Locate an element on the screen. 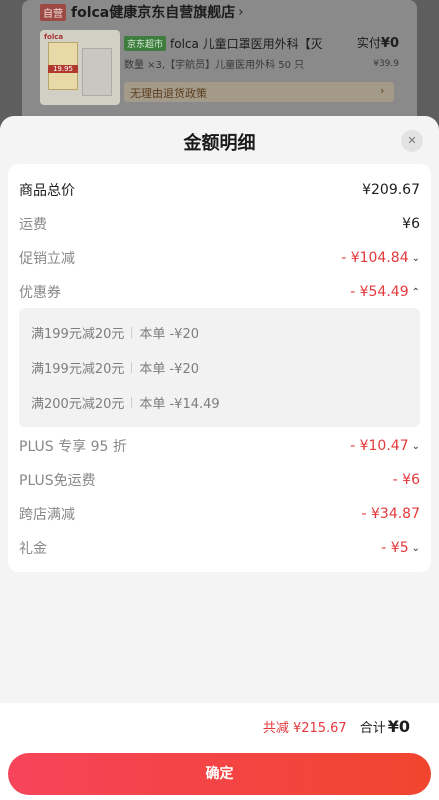  row-value: ¥209.67 is located at coordinates (391, 190).